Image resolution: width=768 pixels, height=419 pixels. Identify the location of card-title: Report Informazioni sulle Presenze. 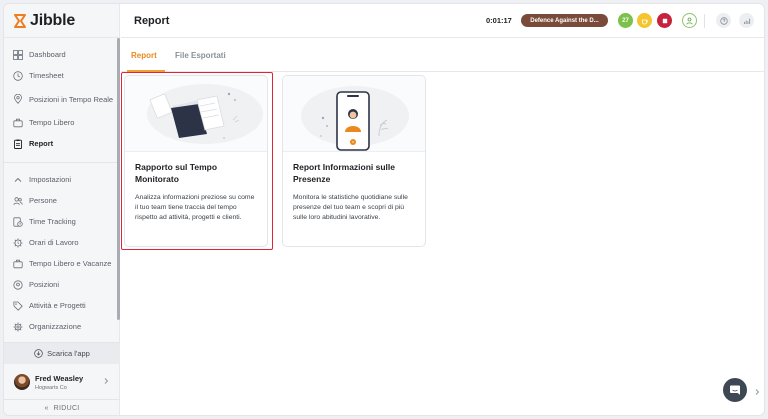
(344, 173).